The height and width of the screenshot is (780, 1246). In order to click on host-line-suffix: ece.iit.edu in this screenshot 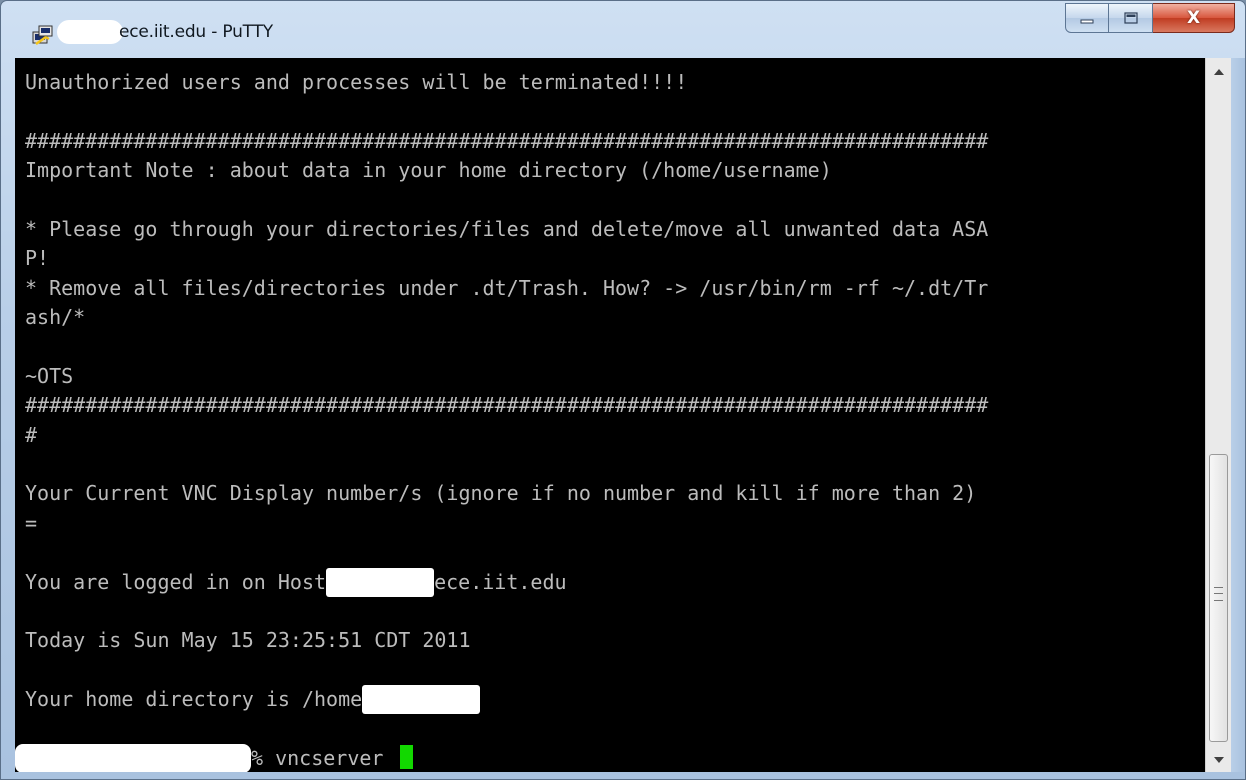, I will do `click(500, 581)`.